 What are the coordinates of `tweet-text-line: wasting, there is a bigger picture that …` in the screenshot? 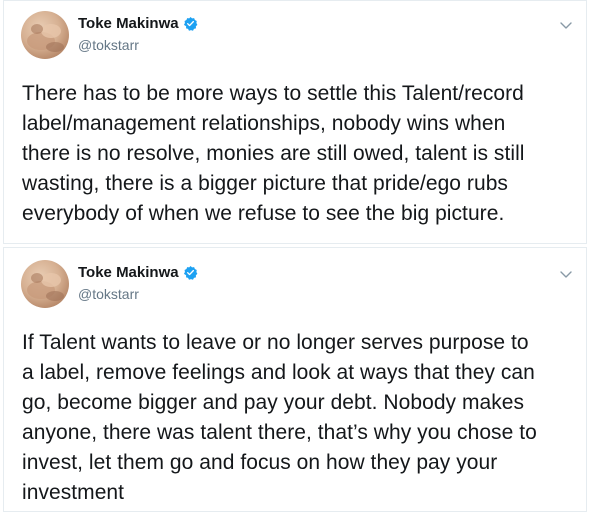 It's located at (265, 183).